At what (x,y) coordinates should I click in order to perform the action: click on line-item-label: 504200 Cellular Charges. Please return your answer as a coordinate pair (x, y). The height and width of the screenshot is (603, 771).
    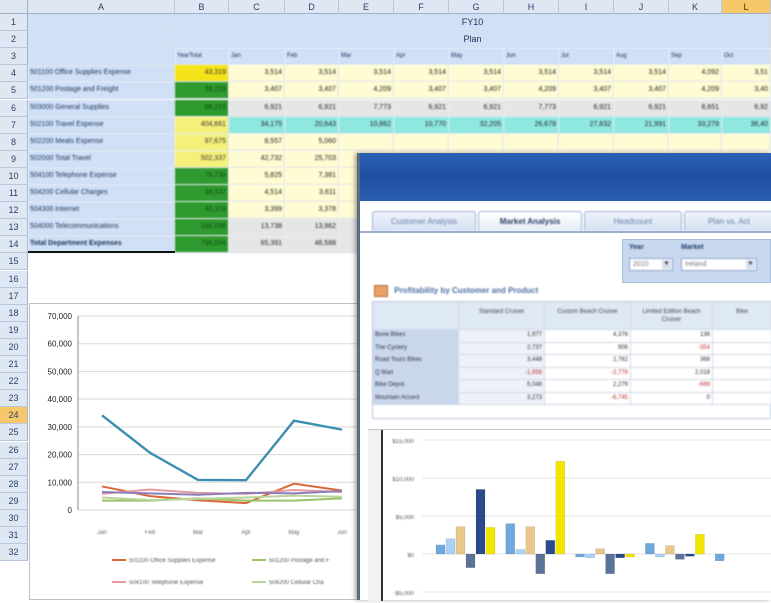
    Looking at the image, I should click on (101, 194).